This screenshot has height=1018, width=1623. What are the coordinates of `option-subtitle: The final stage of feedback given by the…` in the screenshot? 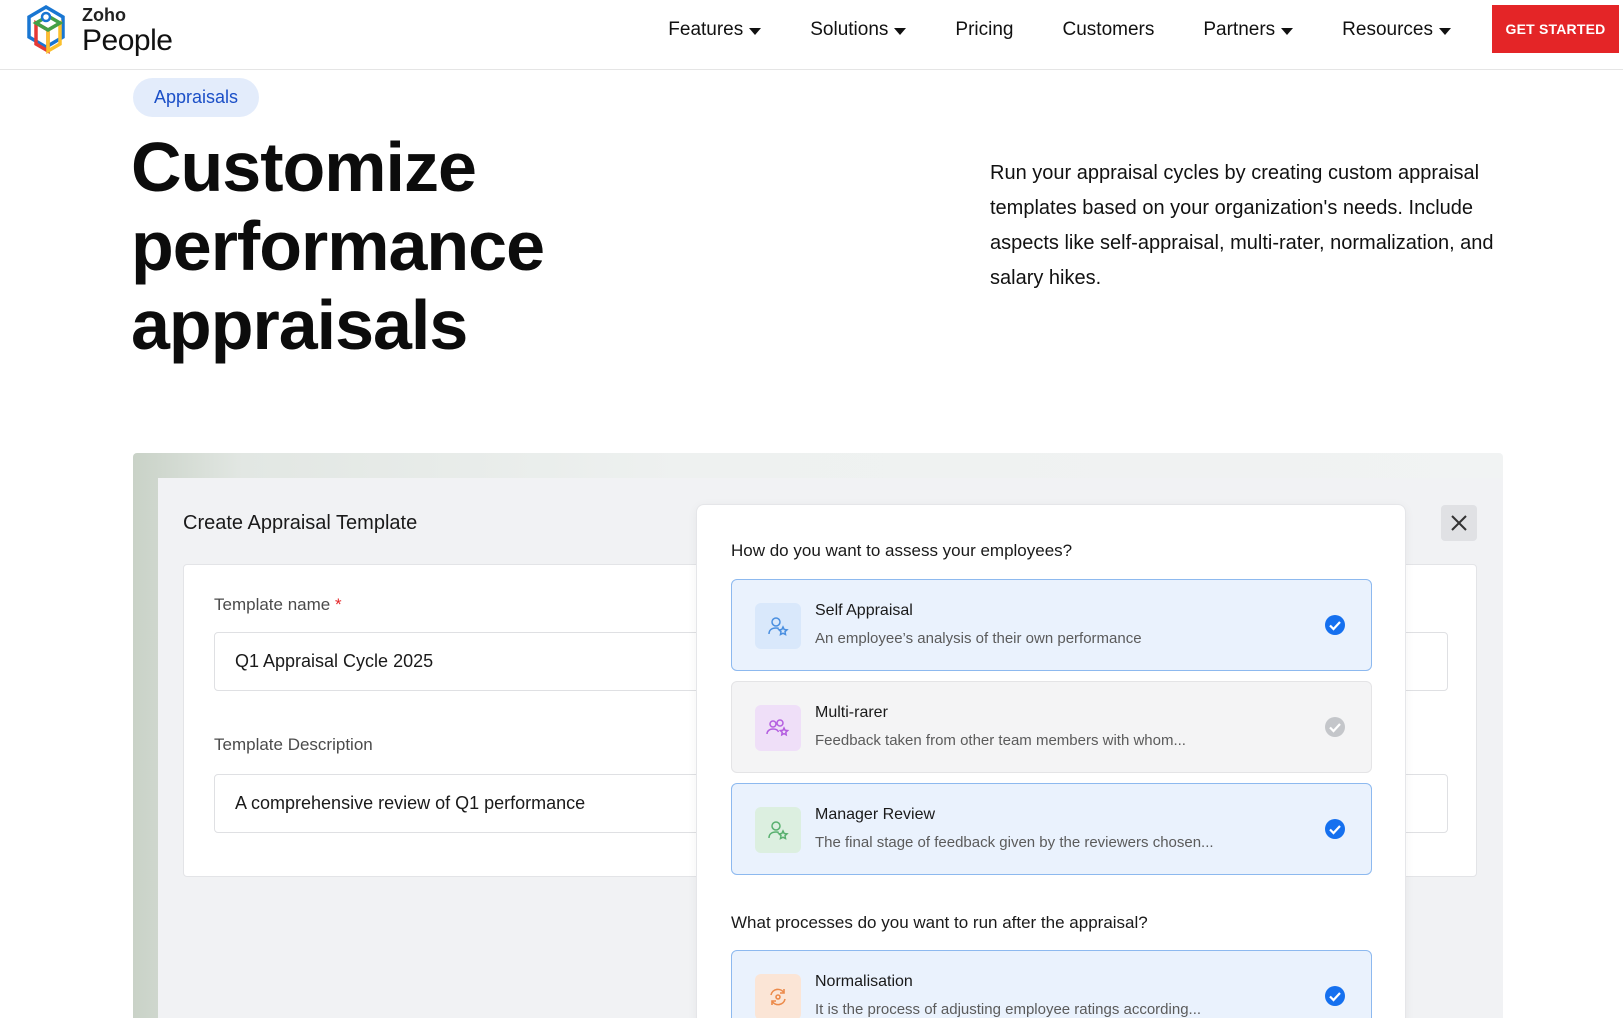 It's located at (1014, 842).